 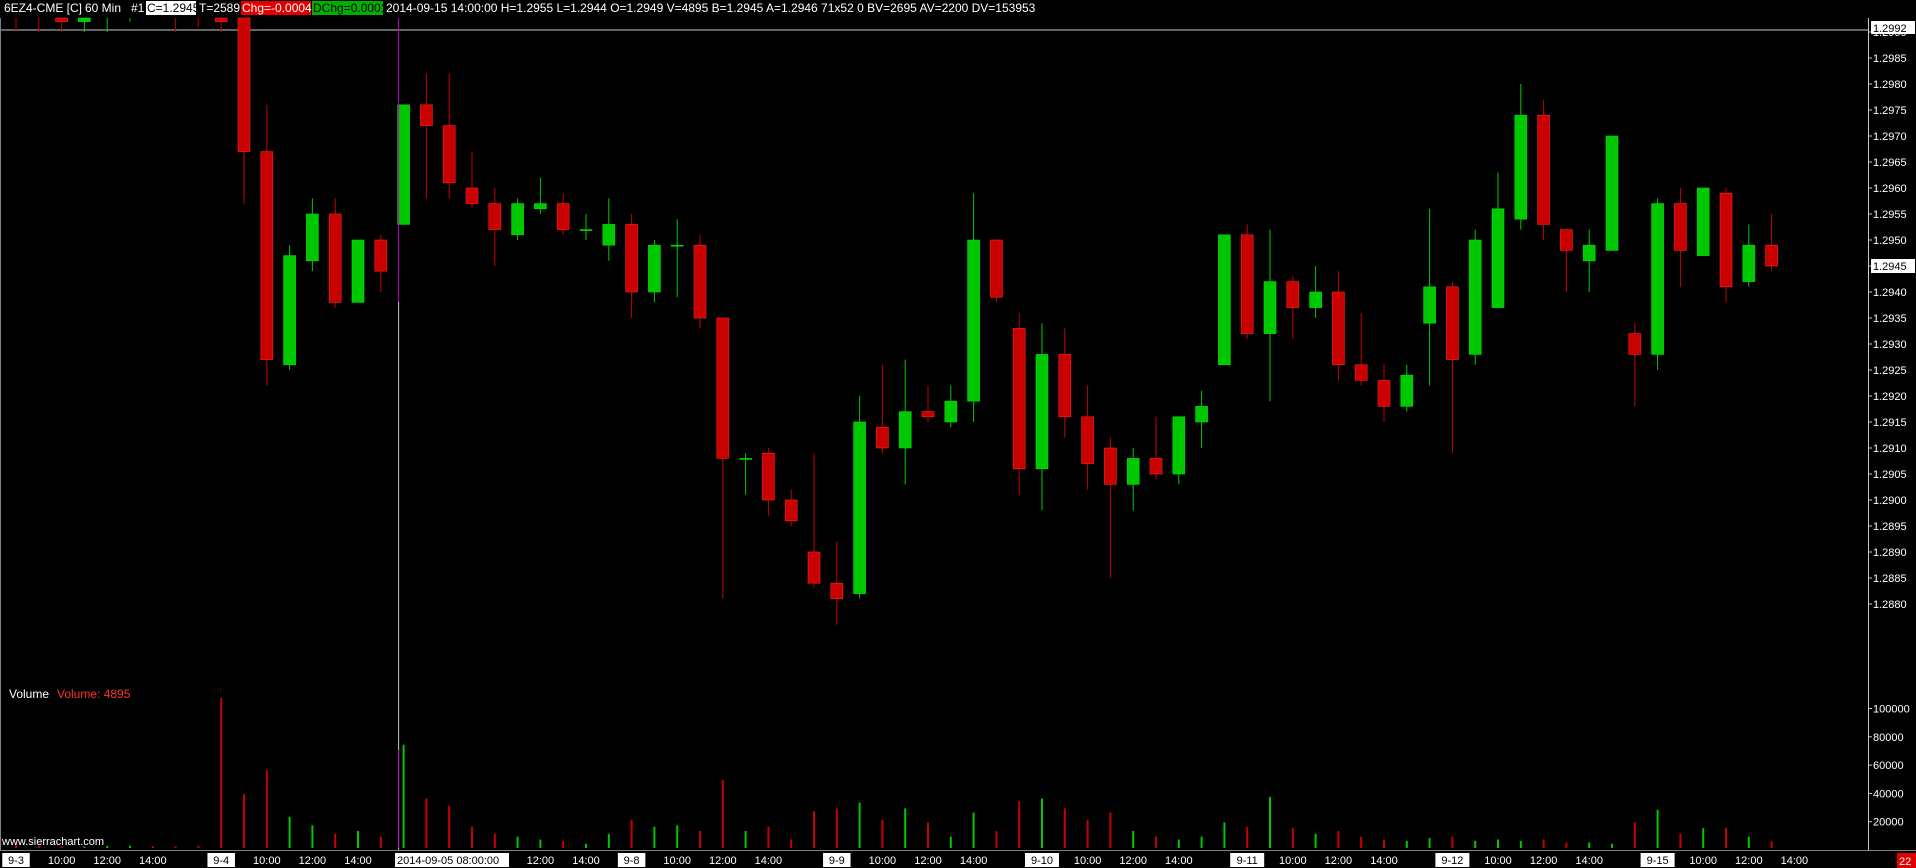 I want to click on date-label: 9-4, so click(x=221, y=861).